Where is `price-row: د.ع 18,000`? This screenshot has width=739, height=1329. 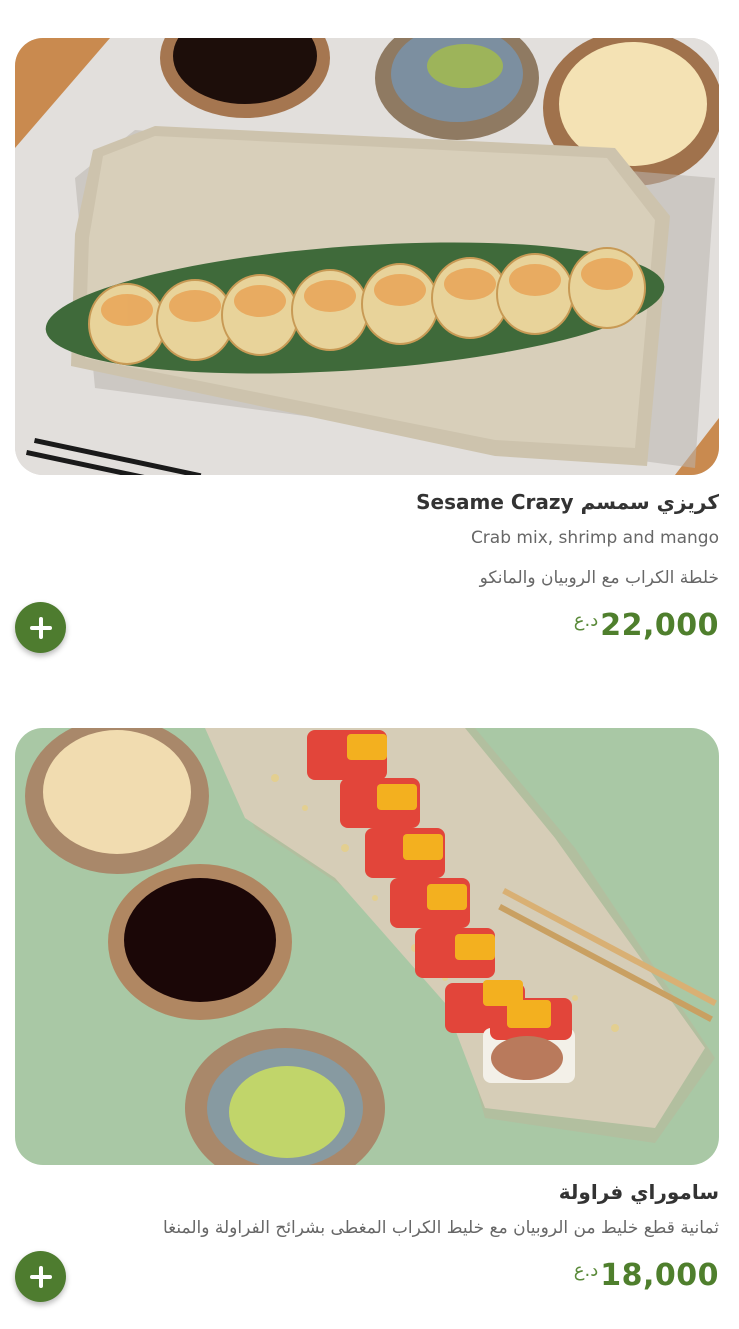 price-row: د.ع 18,000 is located at coordinates (646, 1275).